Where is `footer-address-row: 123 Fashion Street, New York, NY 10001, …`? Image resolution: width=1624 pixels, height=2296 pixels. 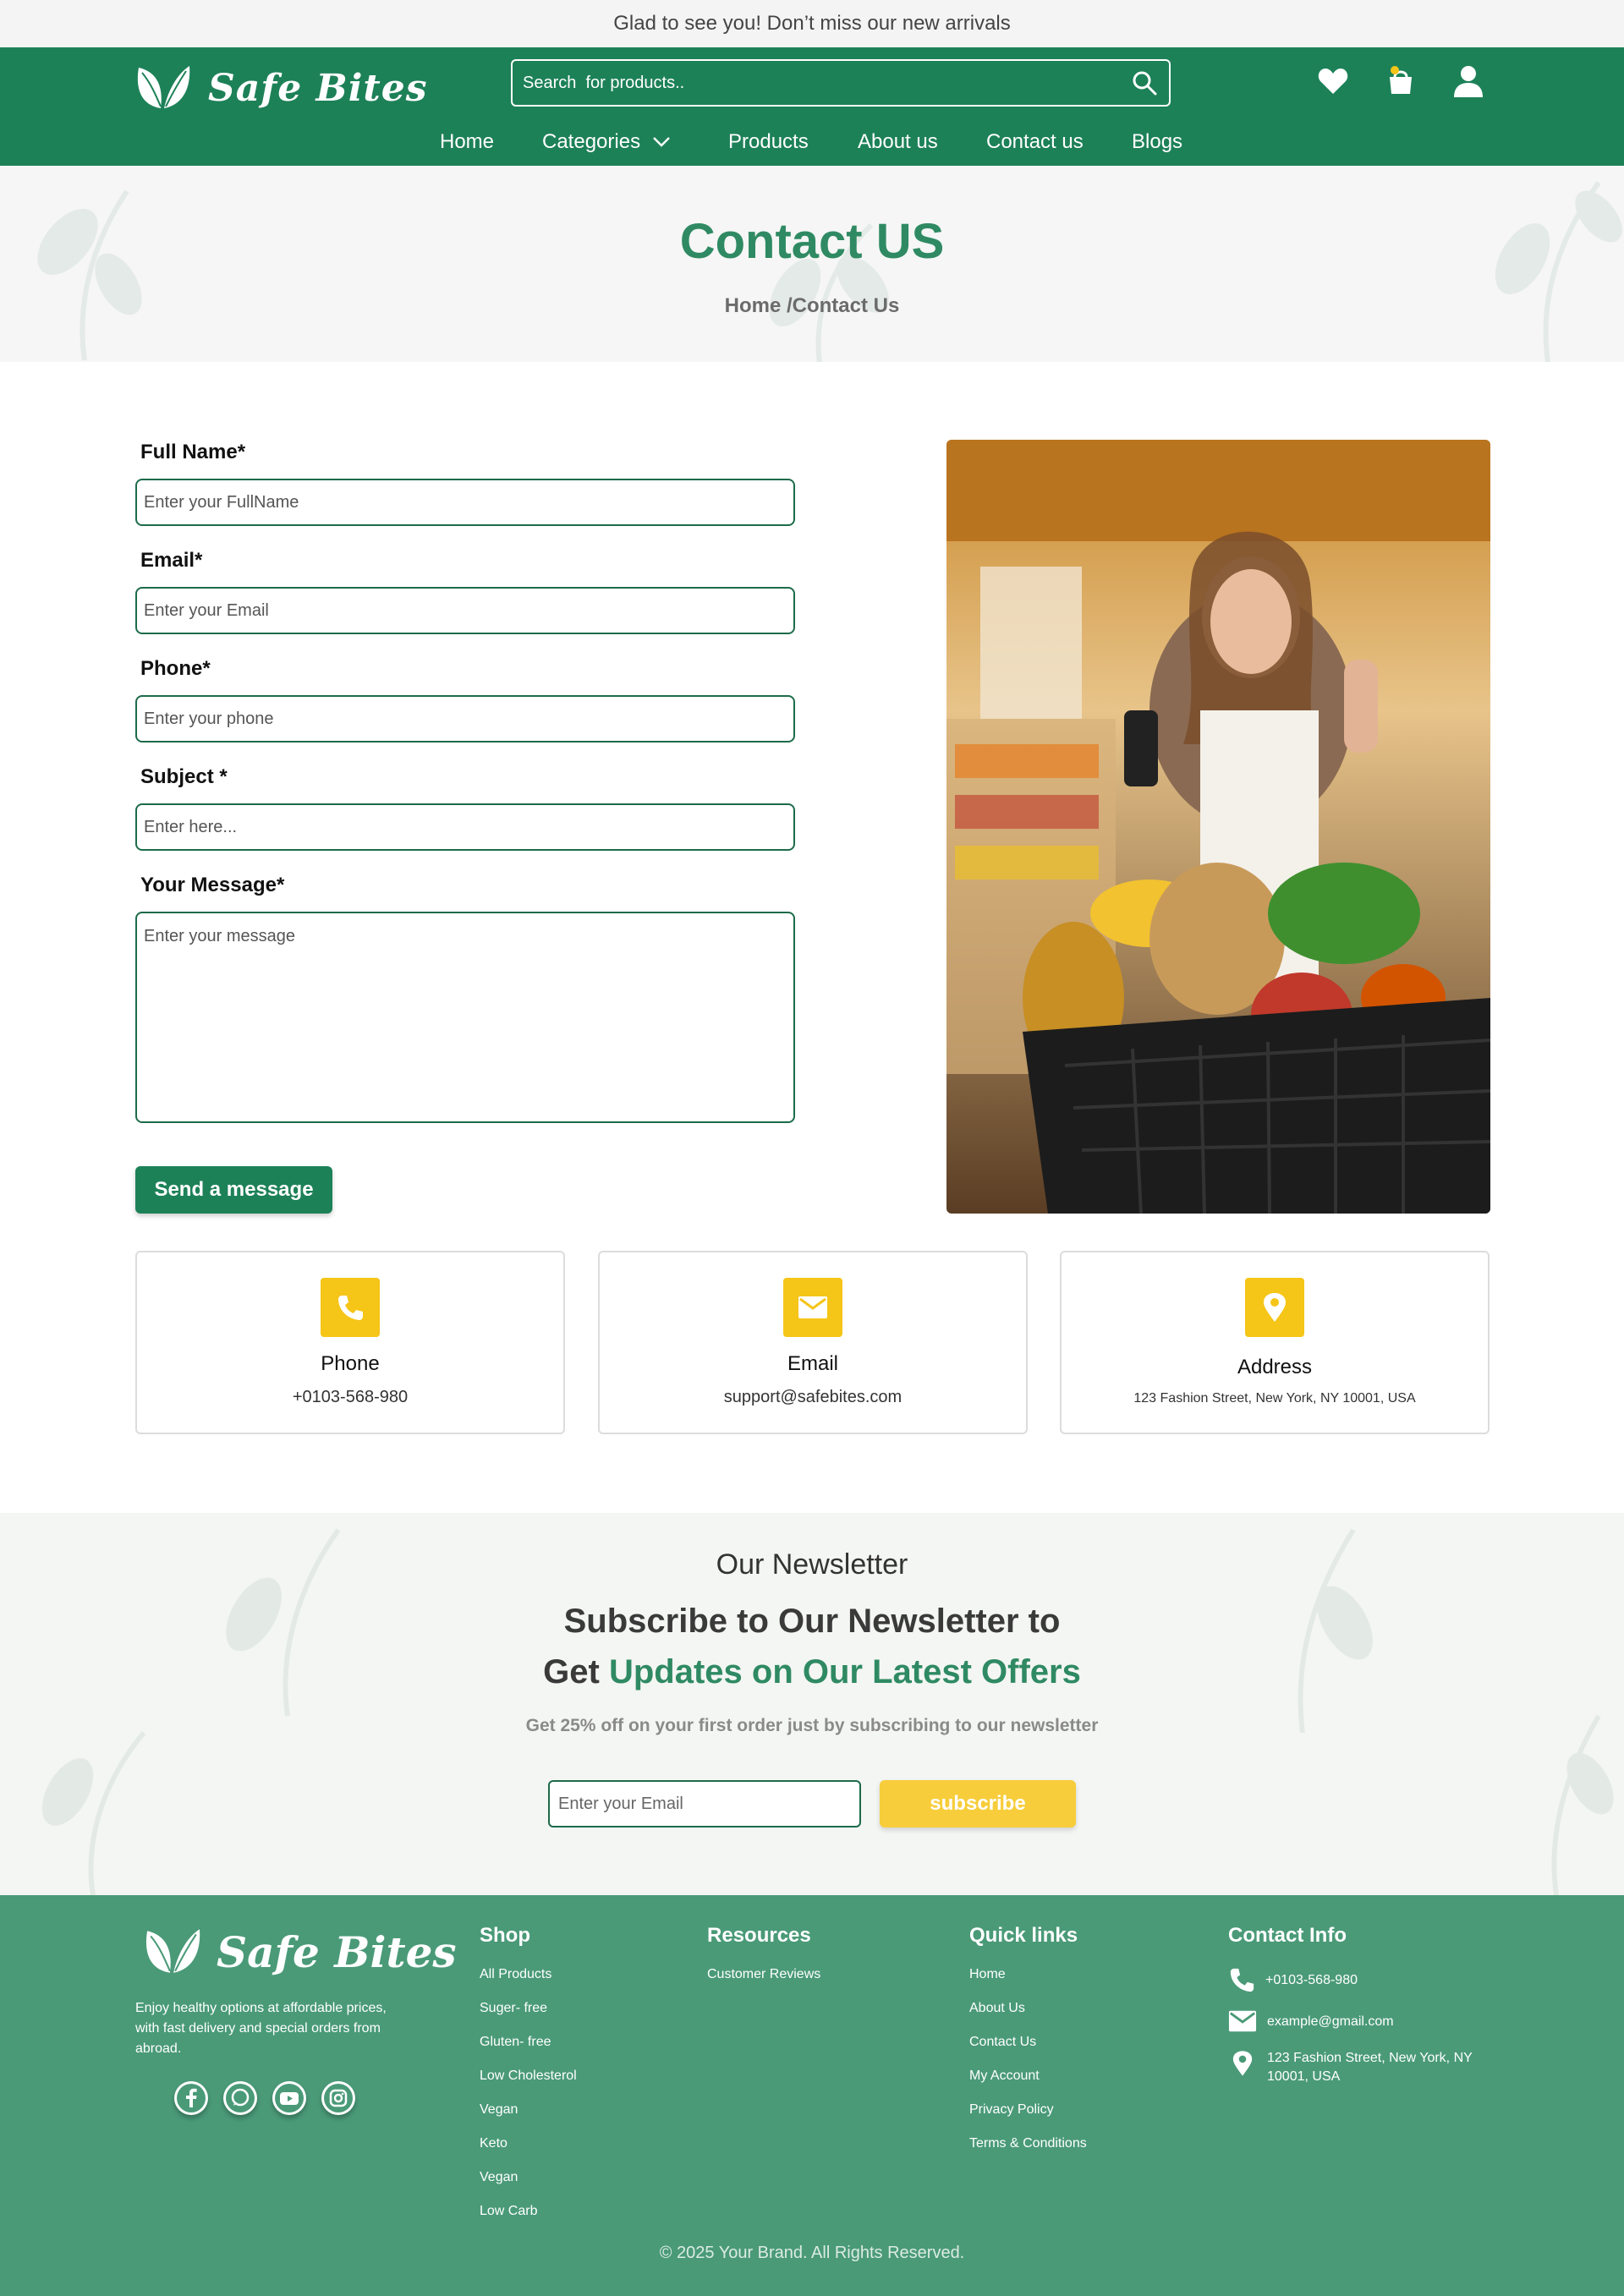 footer-address-row: 123 Fashion Street, New York, NY 10001, … is located at coordinates (1364, 2067).